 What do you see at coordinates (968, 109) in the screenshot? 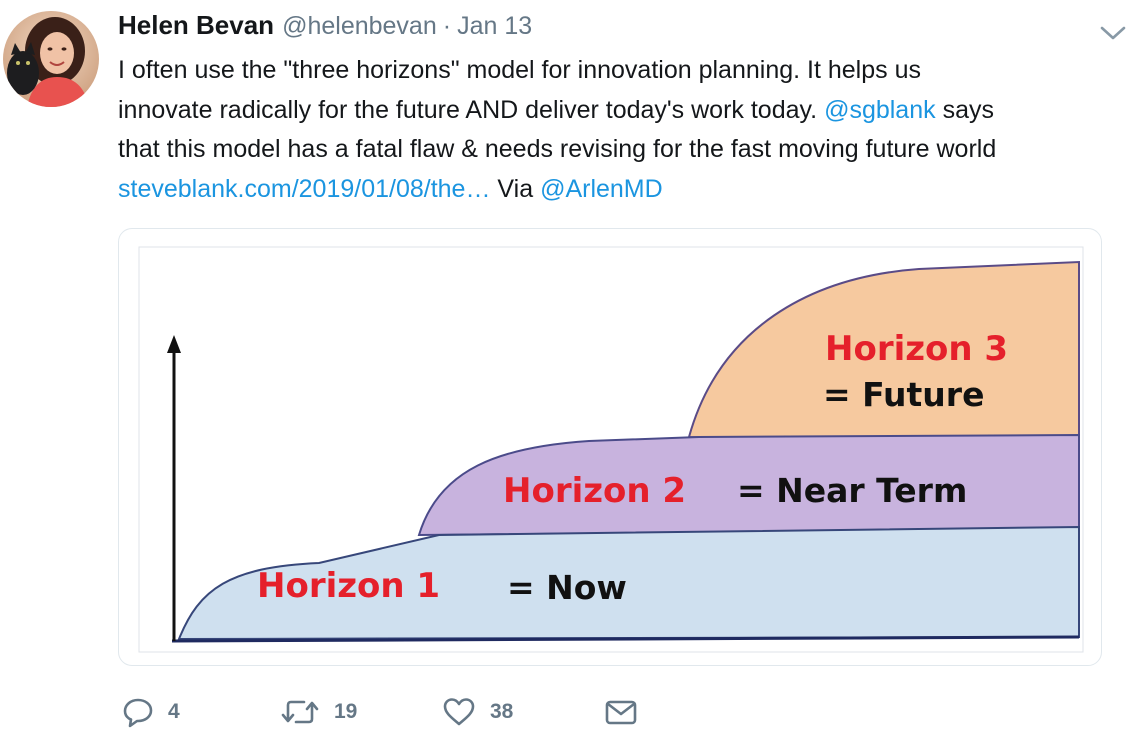
I see `tweet-text-segment: says` at bounding box center [968, 109].